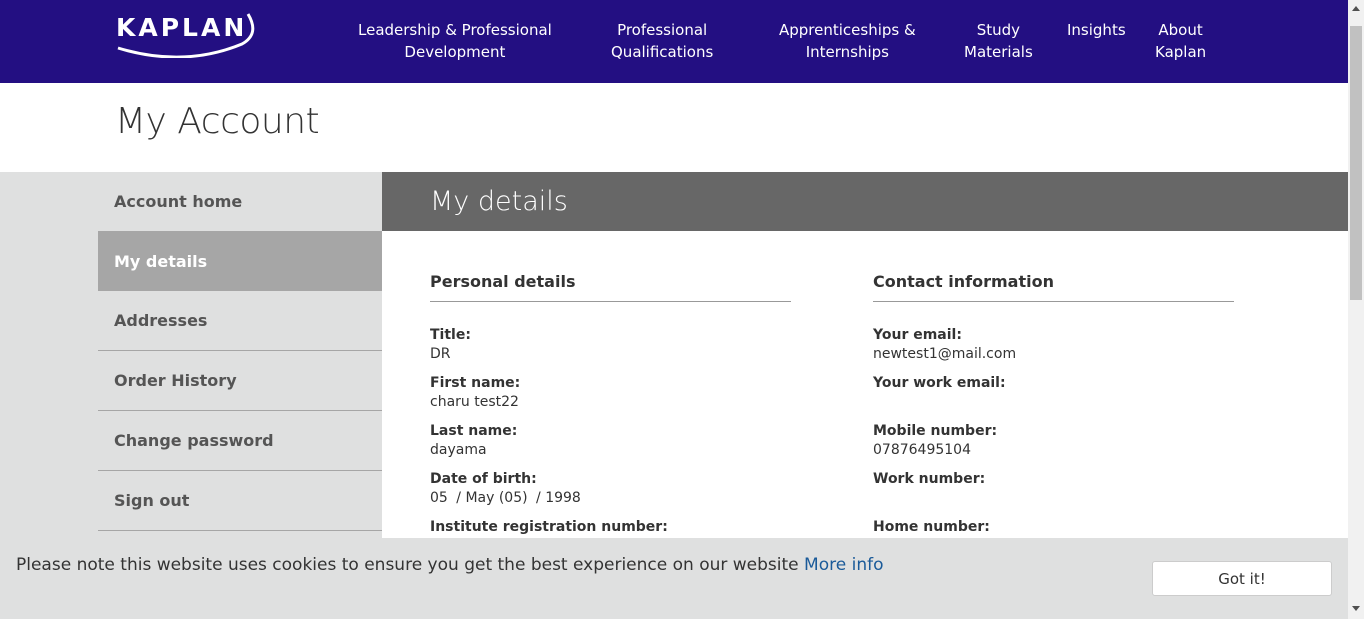 The height and width of the screenshot is (619, 1364). Describe the element at coordinates (998, 52) in the screenshot. I see `nav-study-line2: Materials` at that location.